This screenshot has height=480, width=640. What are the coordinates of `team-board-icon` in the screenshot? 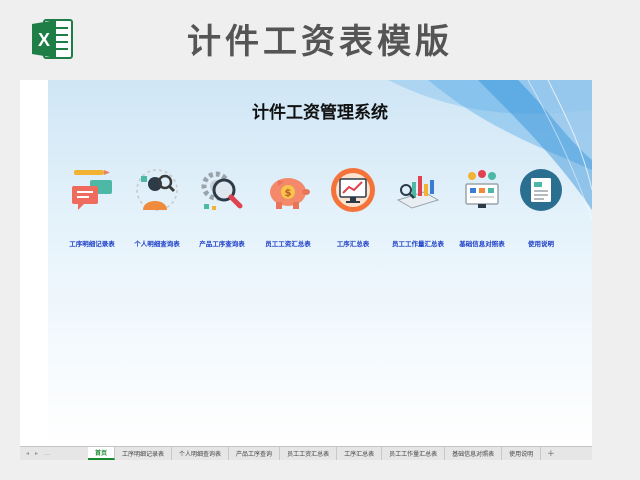 It's located at (482, 189).